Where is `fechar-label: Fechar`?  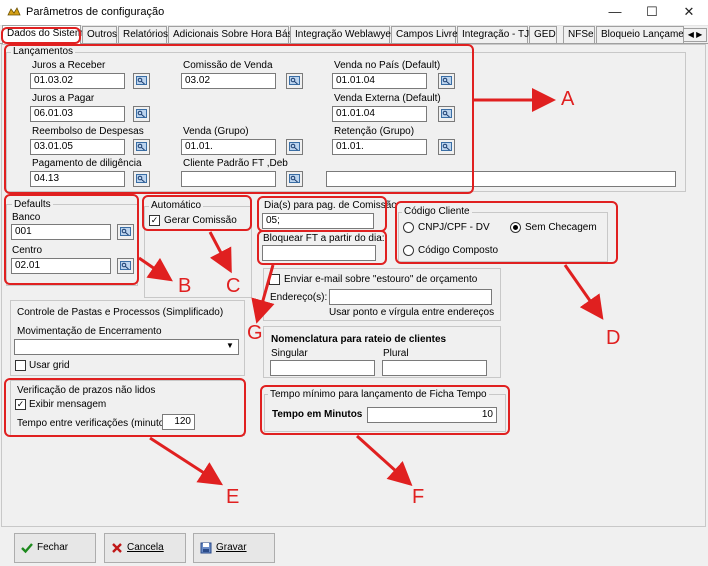 fechar-label: Fechar is located at coordinates (53, 547).